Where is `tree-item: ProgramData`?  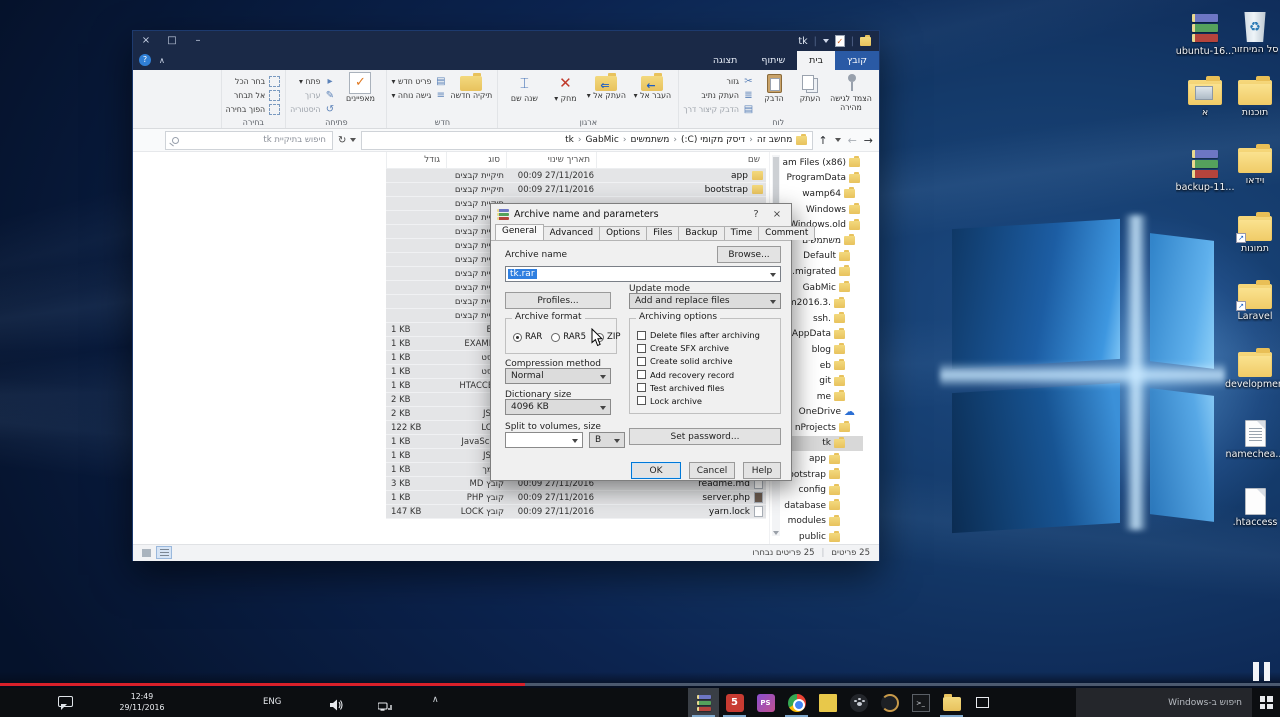
tree-item: ProgramData is located at coordinates (822, 179).